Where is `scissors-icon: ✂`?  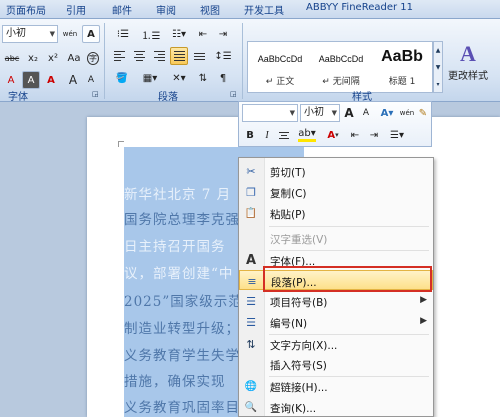 scissors-icon: ✂ is located at coordinates (251, 171).